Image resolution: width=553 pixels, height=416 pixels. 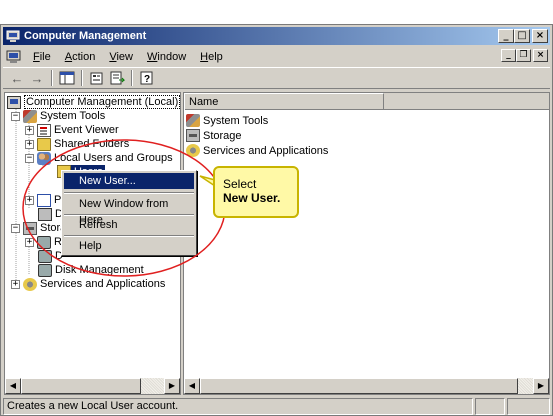 What do you see at coordinates (166, 57) in the screenshot?
I see `menu-window: Window` at bounding box center [166, 57].